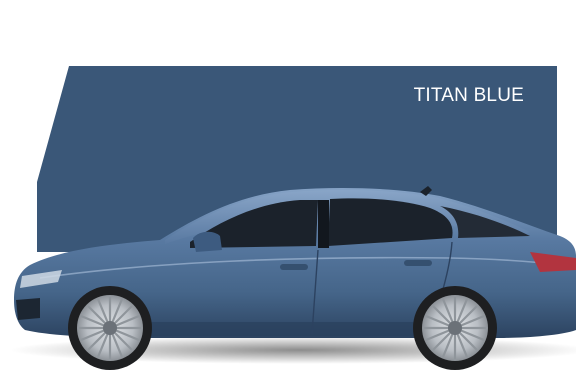 This screenshot has width=576, height=370. Describe the element at coordinates (110, 328) in the screenshot. I see `car-front-wheel` at that location.